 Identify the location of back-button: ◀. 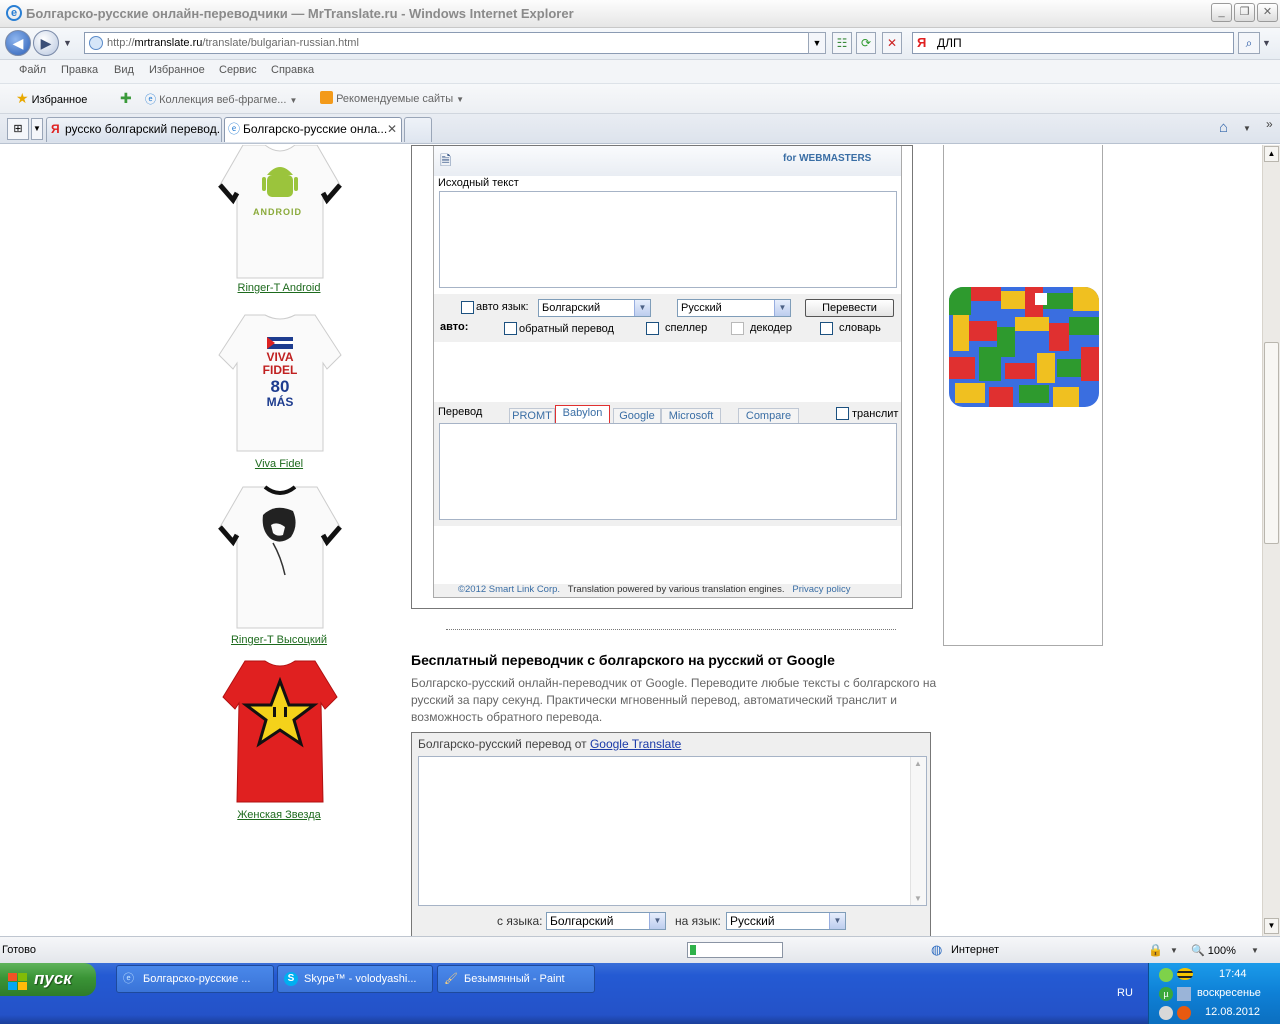
(18, 43).